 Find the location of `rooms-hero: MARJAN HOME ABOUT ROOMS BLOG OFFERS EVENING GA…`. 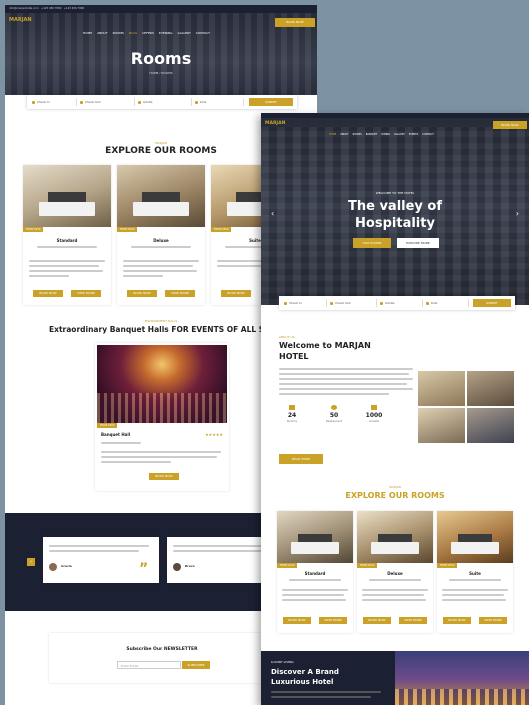

rooms-hero: MARJAN HOME ABOUT ROOMS BLOG OFFERS EVENING GA… is located at coordinates (161, 54).